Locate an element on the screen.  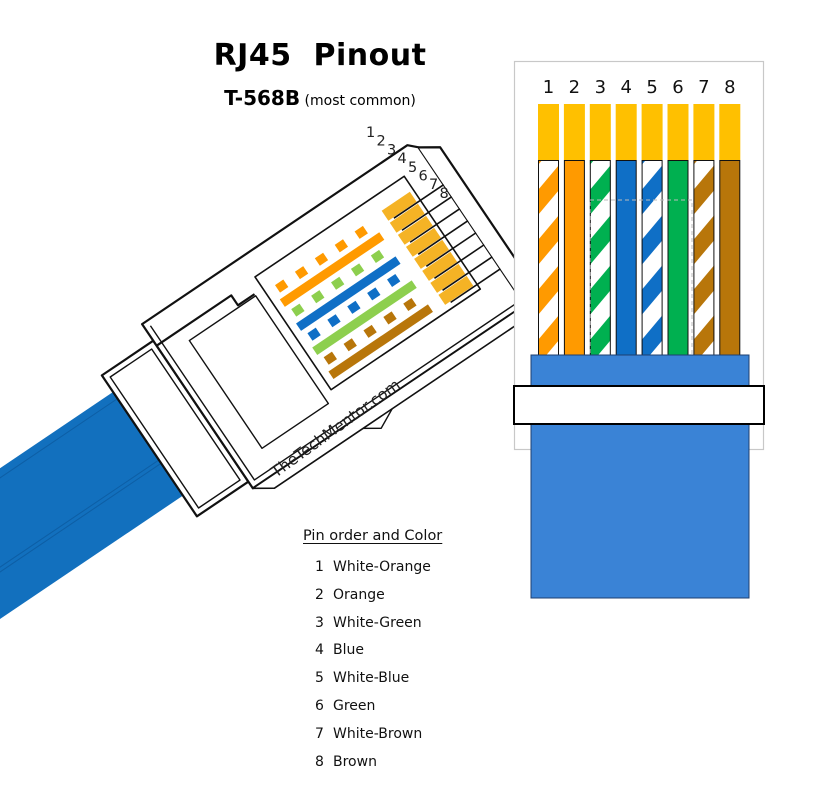
pin-number-label: 4 is located at coordinates (625, 87).